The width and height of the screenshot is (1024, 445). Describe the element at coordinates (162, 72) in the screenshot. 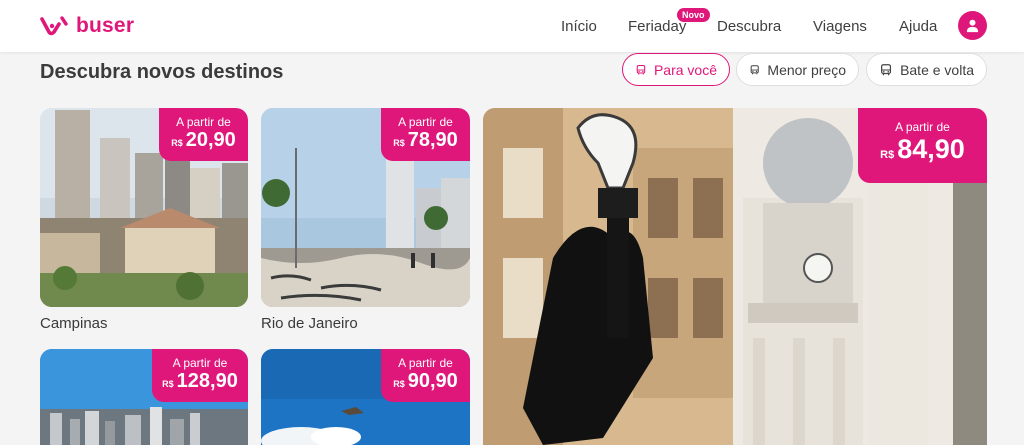

I see `section-title: Descubra novos destinos` at that location.